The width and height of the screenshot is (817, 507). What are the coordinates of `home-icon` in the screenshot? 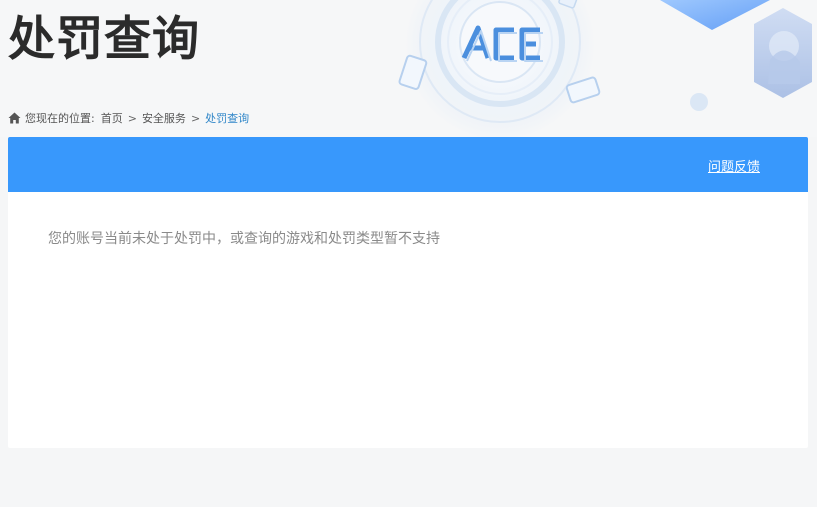 It's located at (14, 118).